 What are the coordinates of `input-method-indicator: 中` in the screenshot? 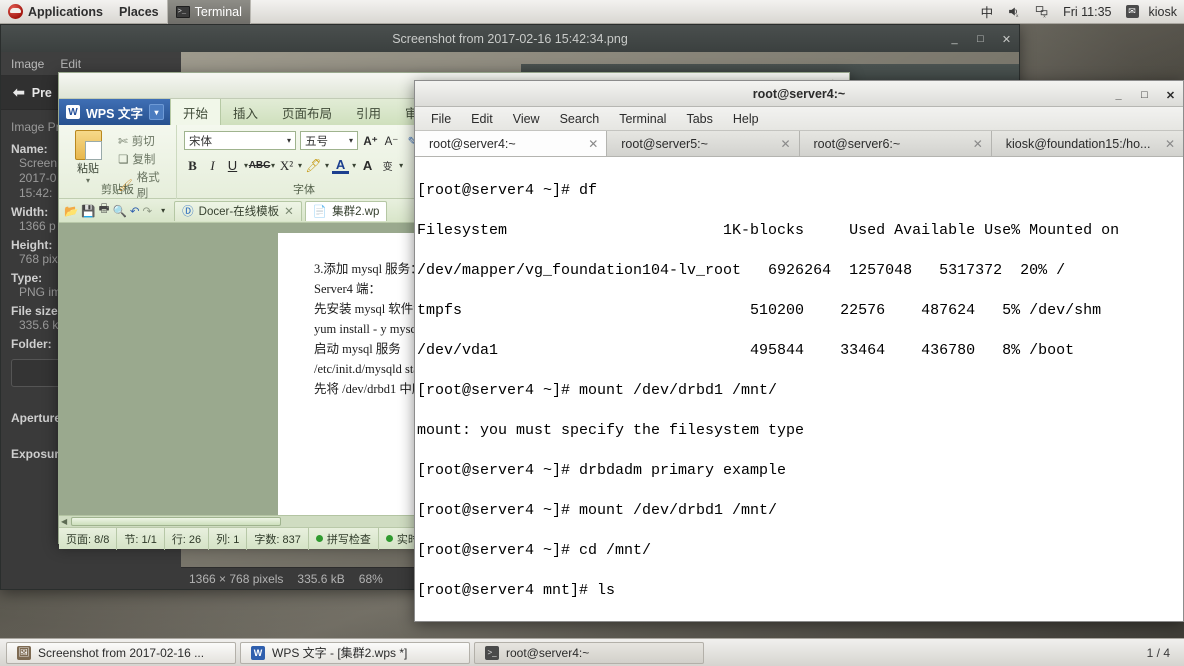 It's located at (987, 12).